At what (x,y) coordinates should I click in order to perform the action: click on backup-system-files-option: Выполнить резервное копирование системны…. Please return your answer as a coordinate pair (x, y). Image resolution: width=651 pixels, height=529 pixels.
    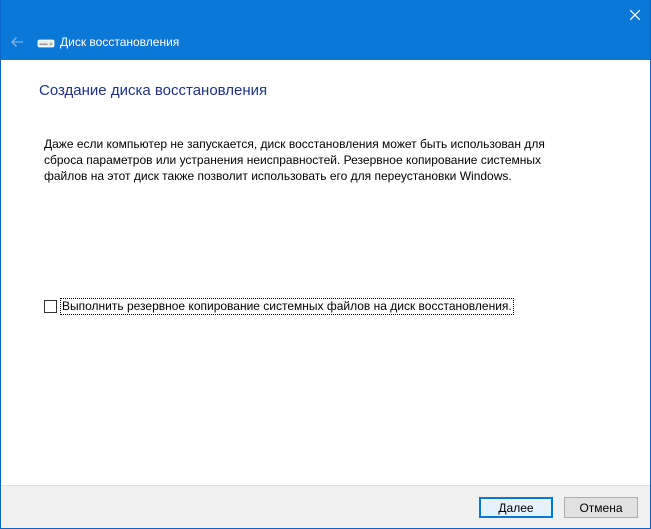
    Looking at the image, I should click on (279, 306).